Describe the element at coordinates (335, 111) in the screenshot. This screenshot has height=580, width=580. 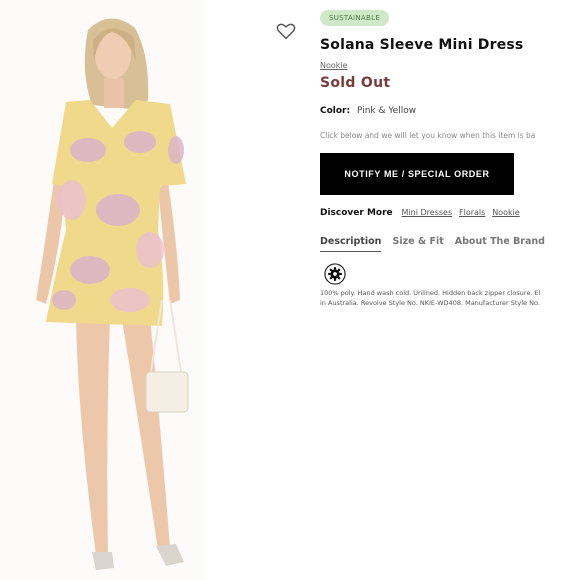
I see `color-label: Color:` at that location.